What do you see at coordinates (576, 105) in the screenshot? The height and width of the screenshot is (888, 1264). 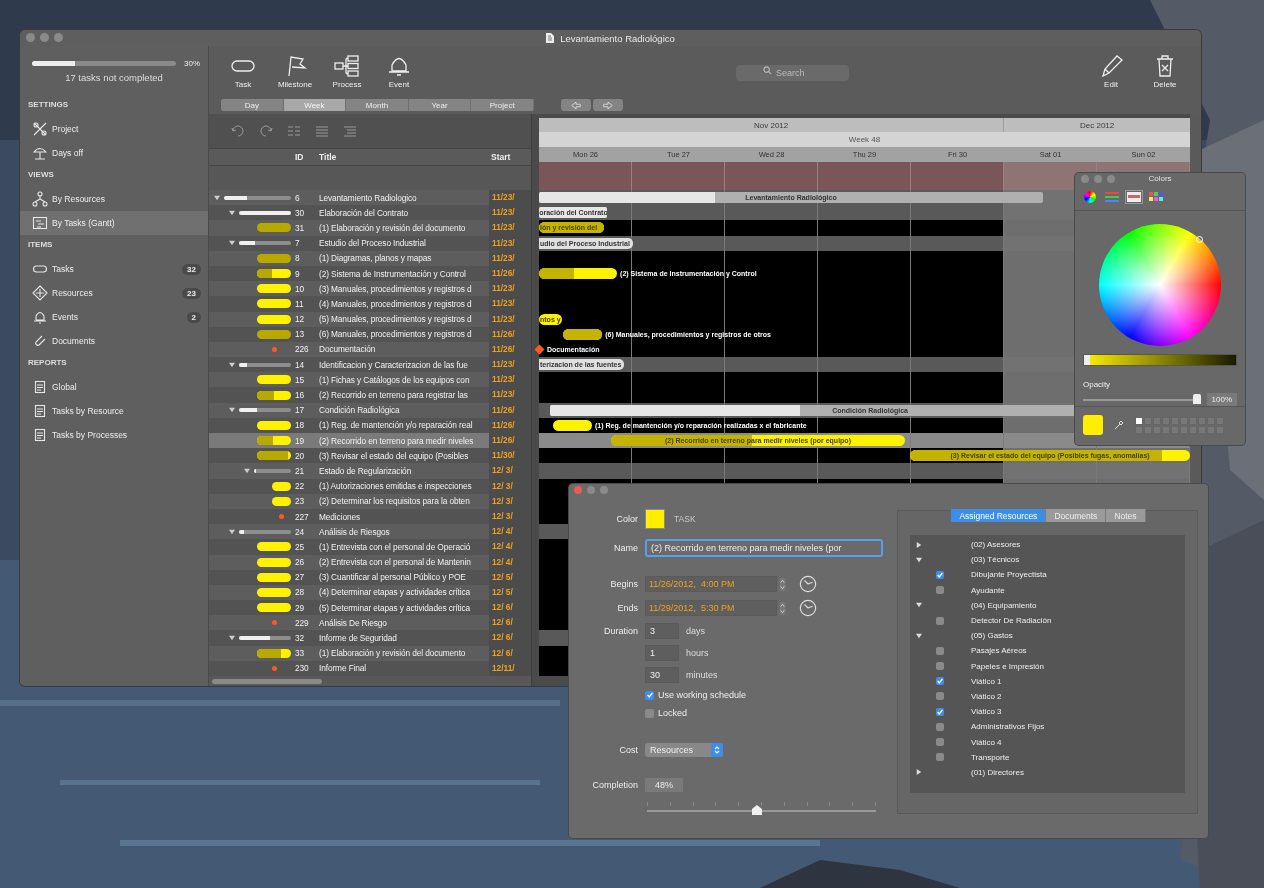 I see `previous-button` at bounding box center [576, 105].